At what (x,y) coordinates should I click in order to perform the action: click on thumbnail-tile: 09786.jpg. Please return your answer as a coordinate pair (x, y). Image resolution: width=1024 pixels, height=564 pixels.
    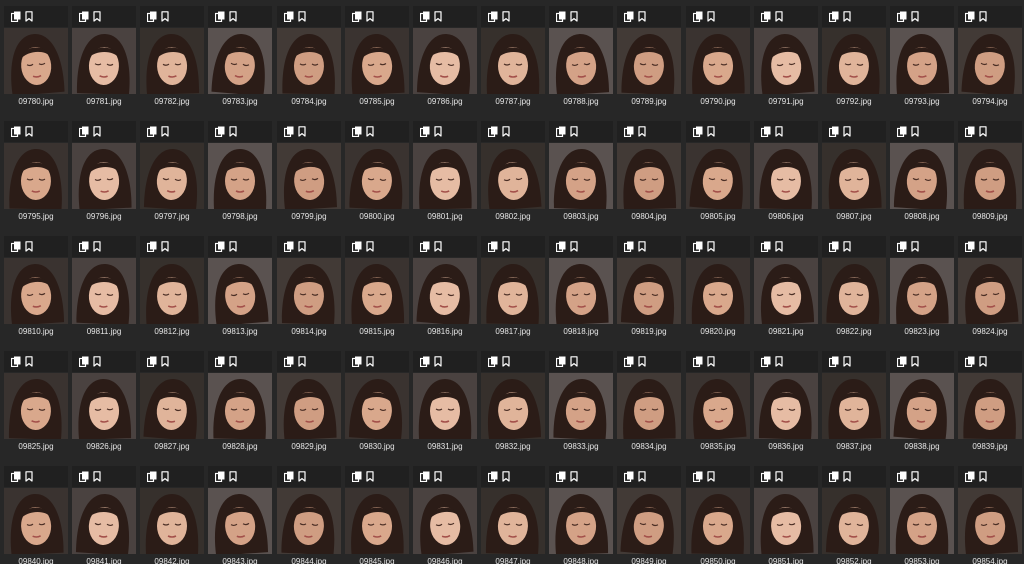
    Looking at the image, I should click on (445, 60).